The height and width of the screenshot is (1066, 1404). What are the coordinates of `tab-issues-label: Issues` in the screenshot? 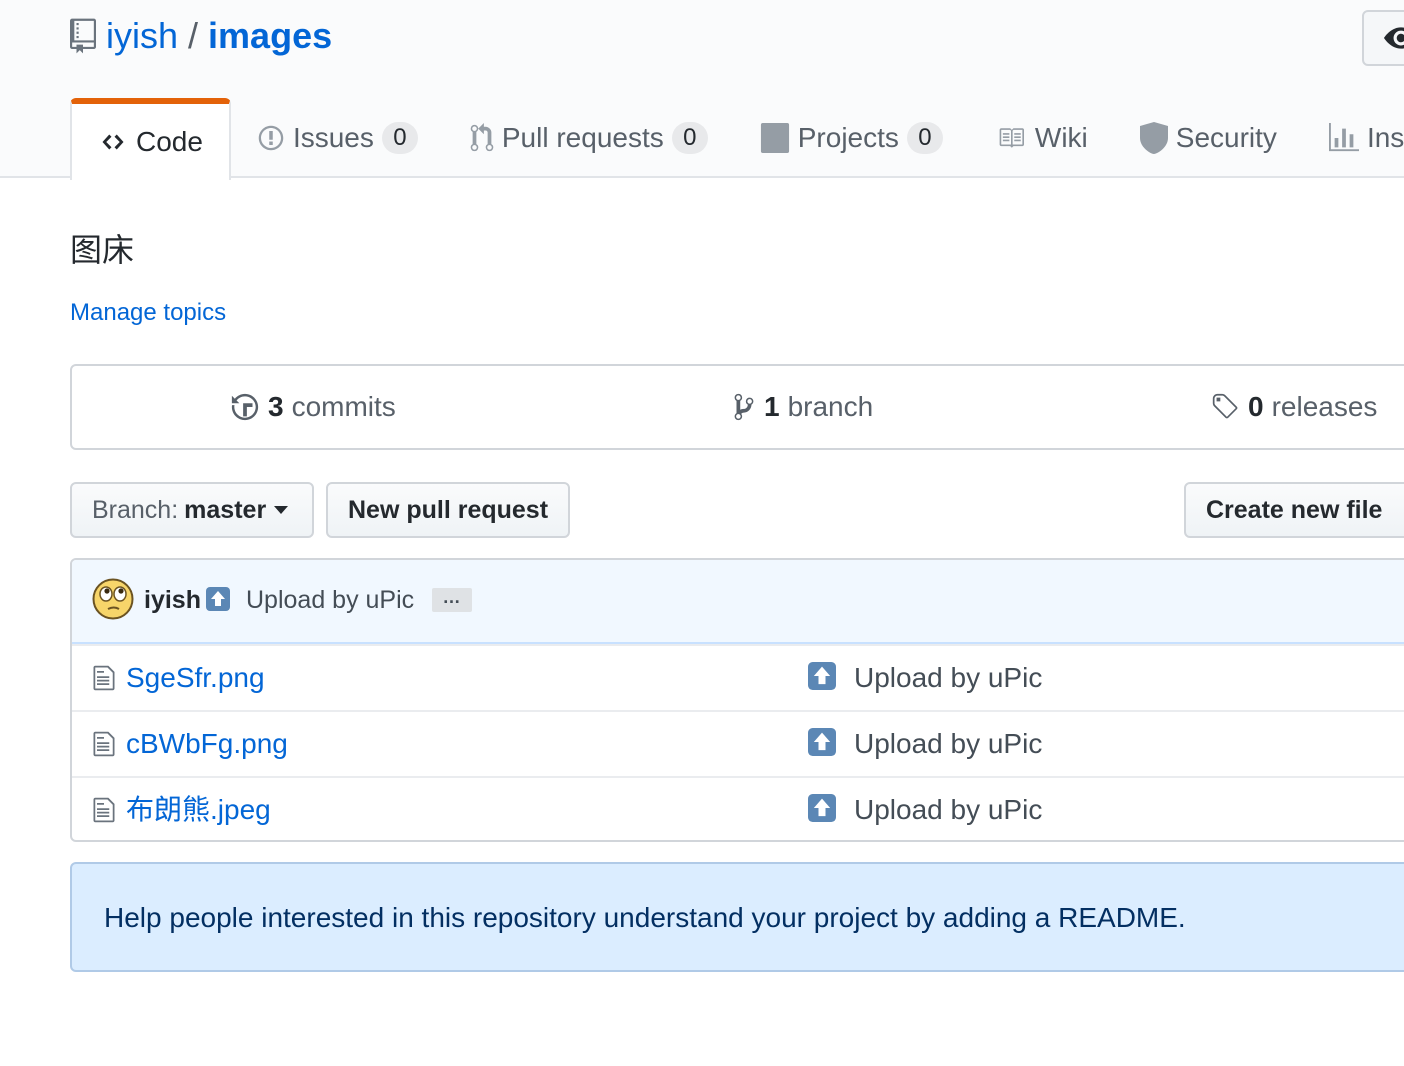 It's located at (333, 137).